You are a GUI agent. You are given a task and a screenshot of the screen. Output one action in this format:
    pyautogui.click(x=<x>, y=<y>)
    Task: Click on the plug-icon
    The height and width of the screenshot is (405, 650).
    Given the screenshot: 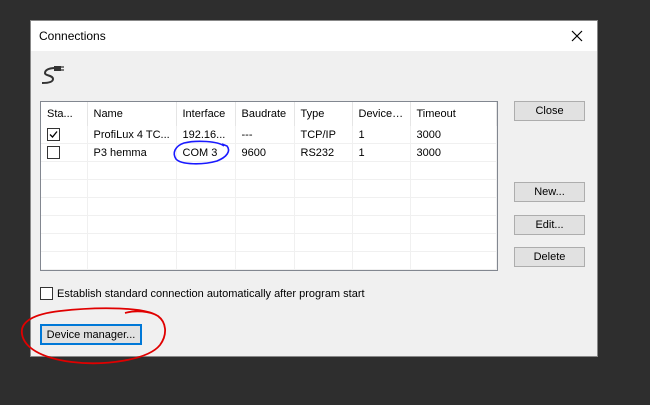 What is the action you would take?
    pyautogui.click(x=52, y=75)
    